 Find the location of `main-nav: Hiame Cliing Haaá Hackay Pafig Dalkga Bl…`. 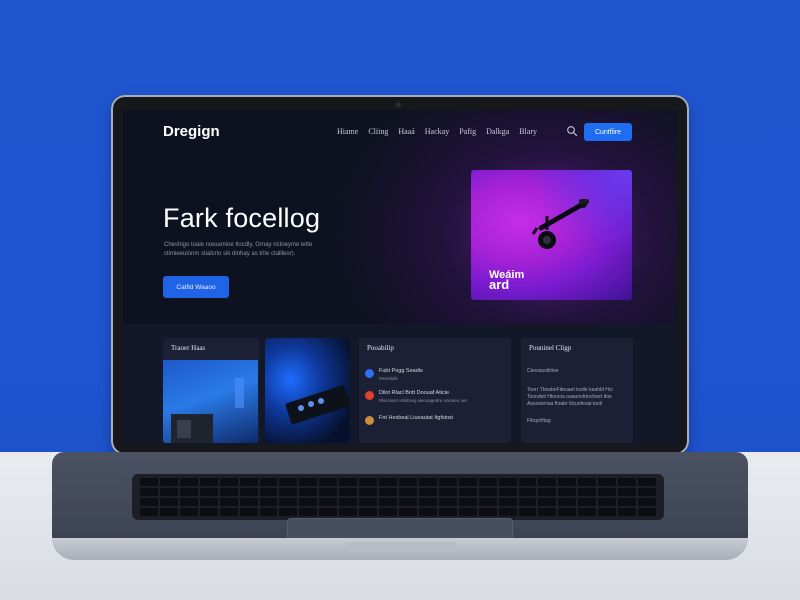

main-nav: Hiame Cliing Haaá Hackay Pafig Dalkga Bl… is located at coordinates (437, 131).